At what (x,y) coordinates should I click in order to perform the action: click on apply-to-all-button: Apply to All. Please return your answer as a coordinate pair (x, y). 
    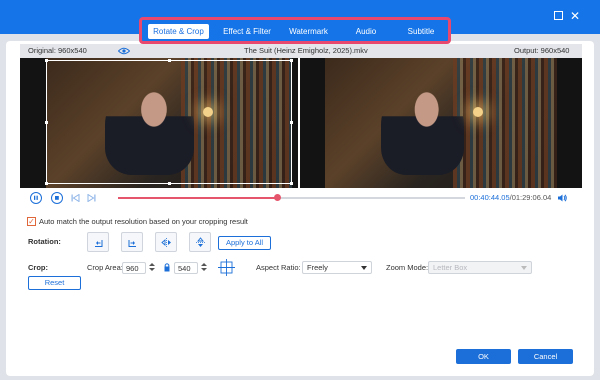
    Looking at the image, I should click on (244, 243).